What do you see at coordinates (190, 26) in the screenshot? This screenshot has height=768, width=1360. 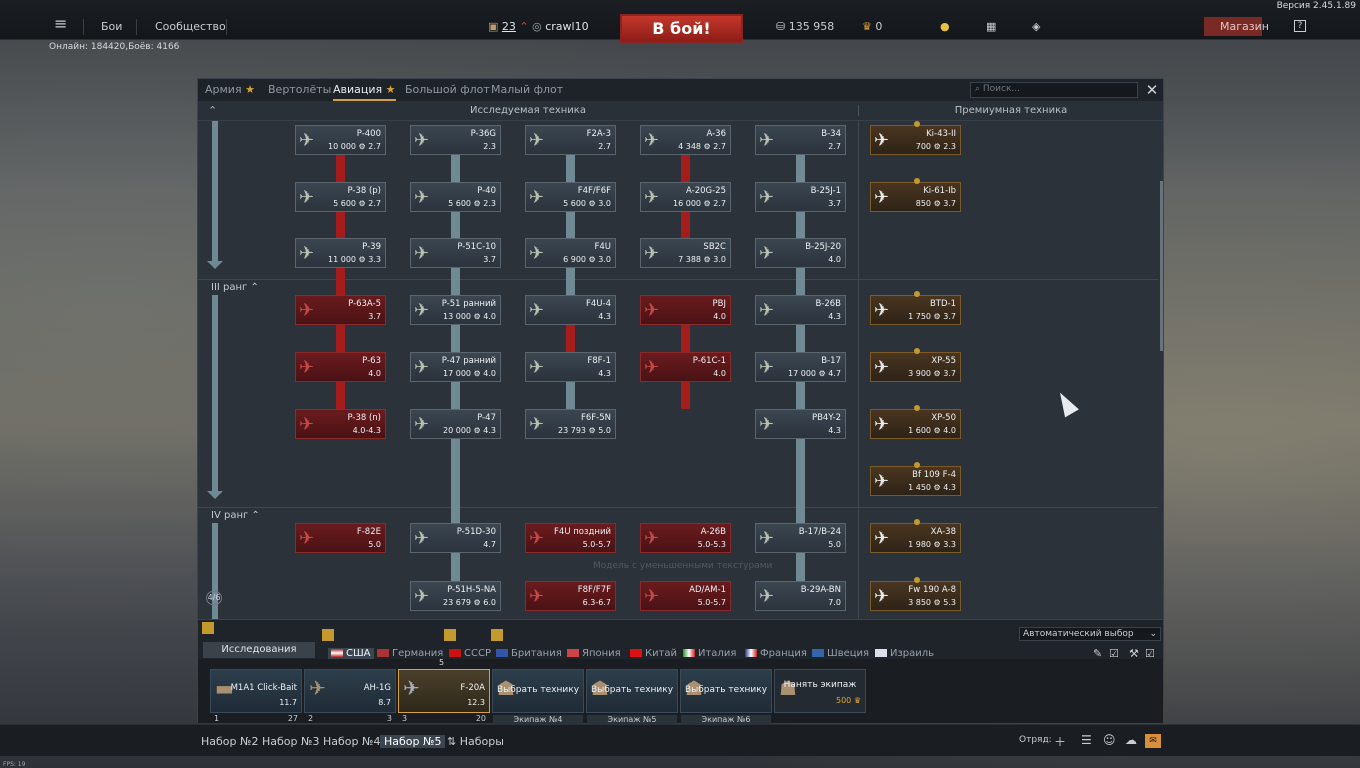 I see `community-menu: Сообщество` at bounding box center [190, 26].